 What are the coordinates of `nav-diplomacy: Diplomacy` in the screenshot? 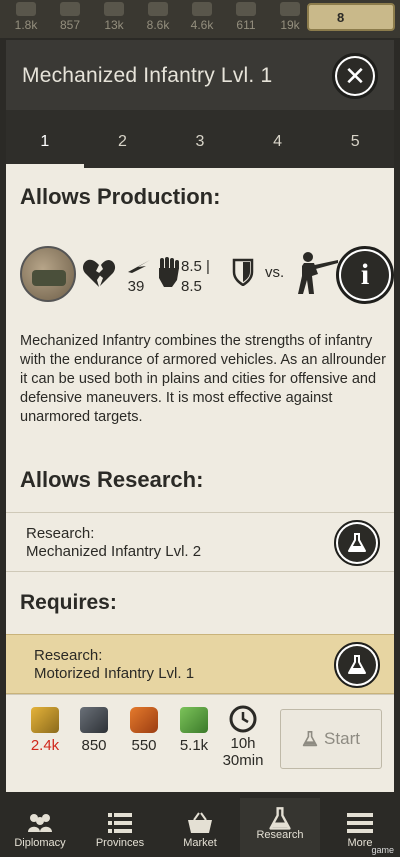 It's located at (40, 827).